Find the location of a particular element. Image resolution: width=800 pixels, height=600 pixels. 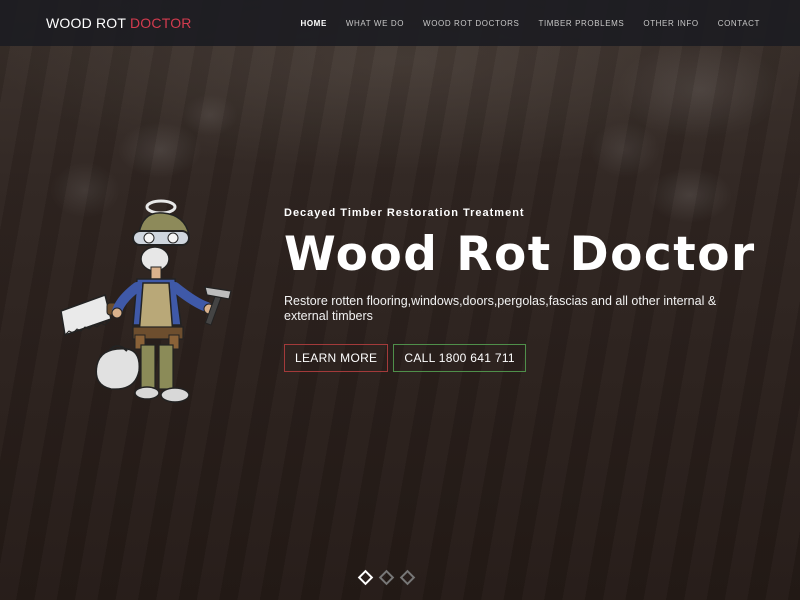

cta-row: LEARN MORE CALL 1800 641 711 is located at coordinates (524, 358).